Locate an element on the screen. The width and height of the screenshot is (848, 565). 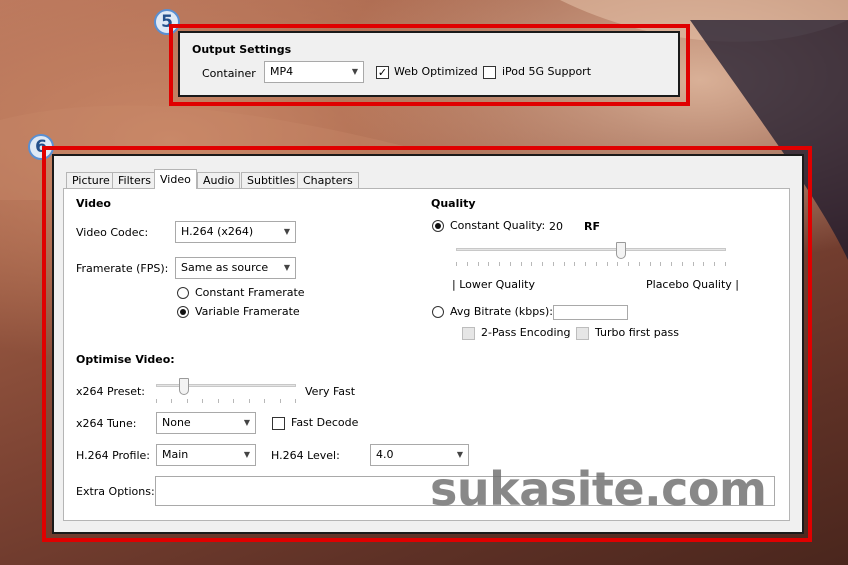
preset-slider-ticks is located at coordinates (226, 401).